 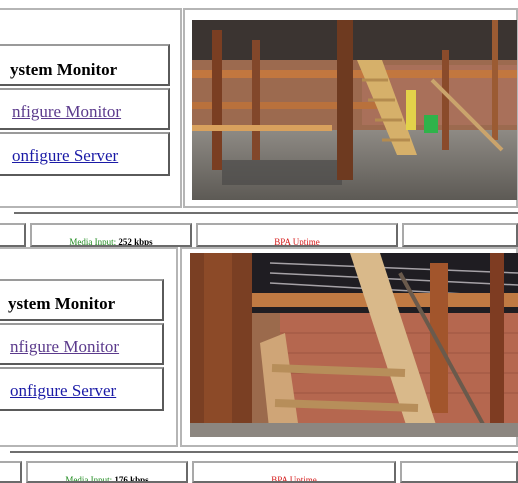 I want to click on top-media-input-label: Media Input:, so click(x=93, y=242).